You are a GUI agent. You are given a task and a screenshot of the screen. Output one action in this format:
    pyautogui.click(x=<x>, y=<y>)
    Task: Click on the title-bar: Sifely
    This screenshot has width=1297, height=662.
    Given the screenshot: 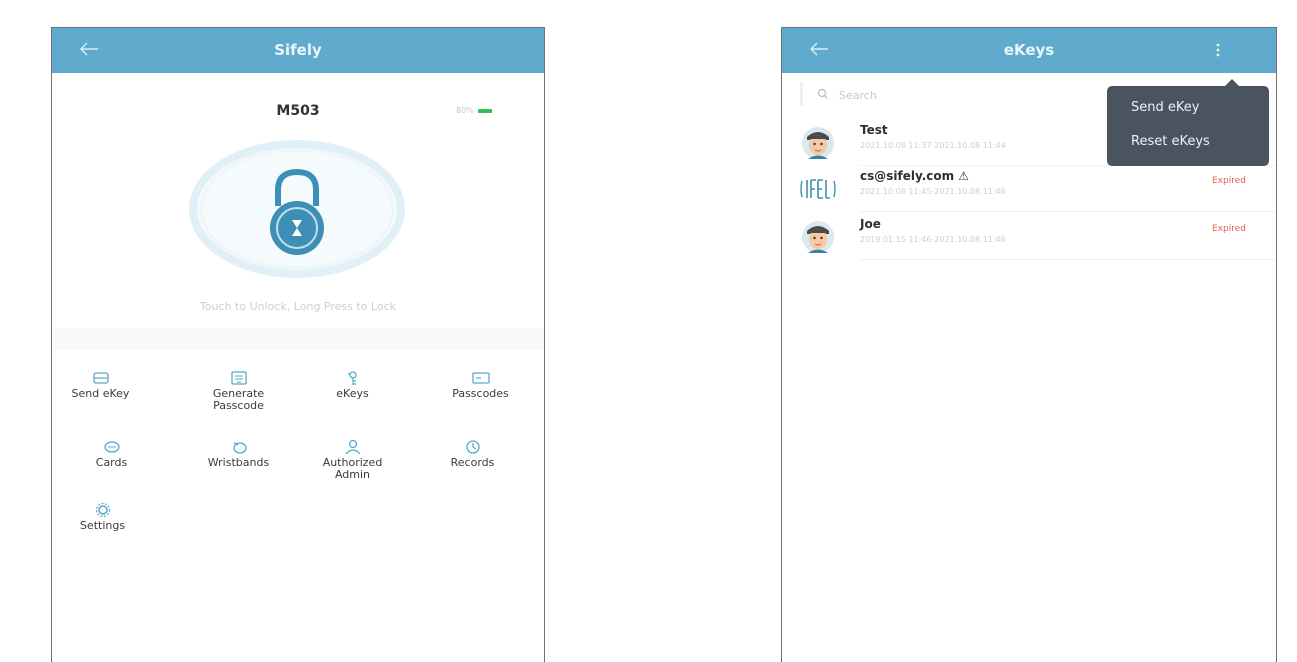 What is the action you would take?
    pyautogui.click(x=298, y=50)
    